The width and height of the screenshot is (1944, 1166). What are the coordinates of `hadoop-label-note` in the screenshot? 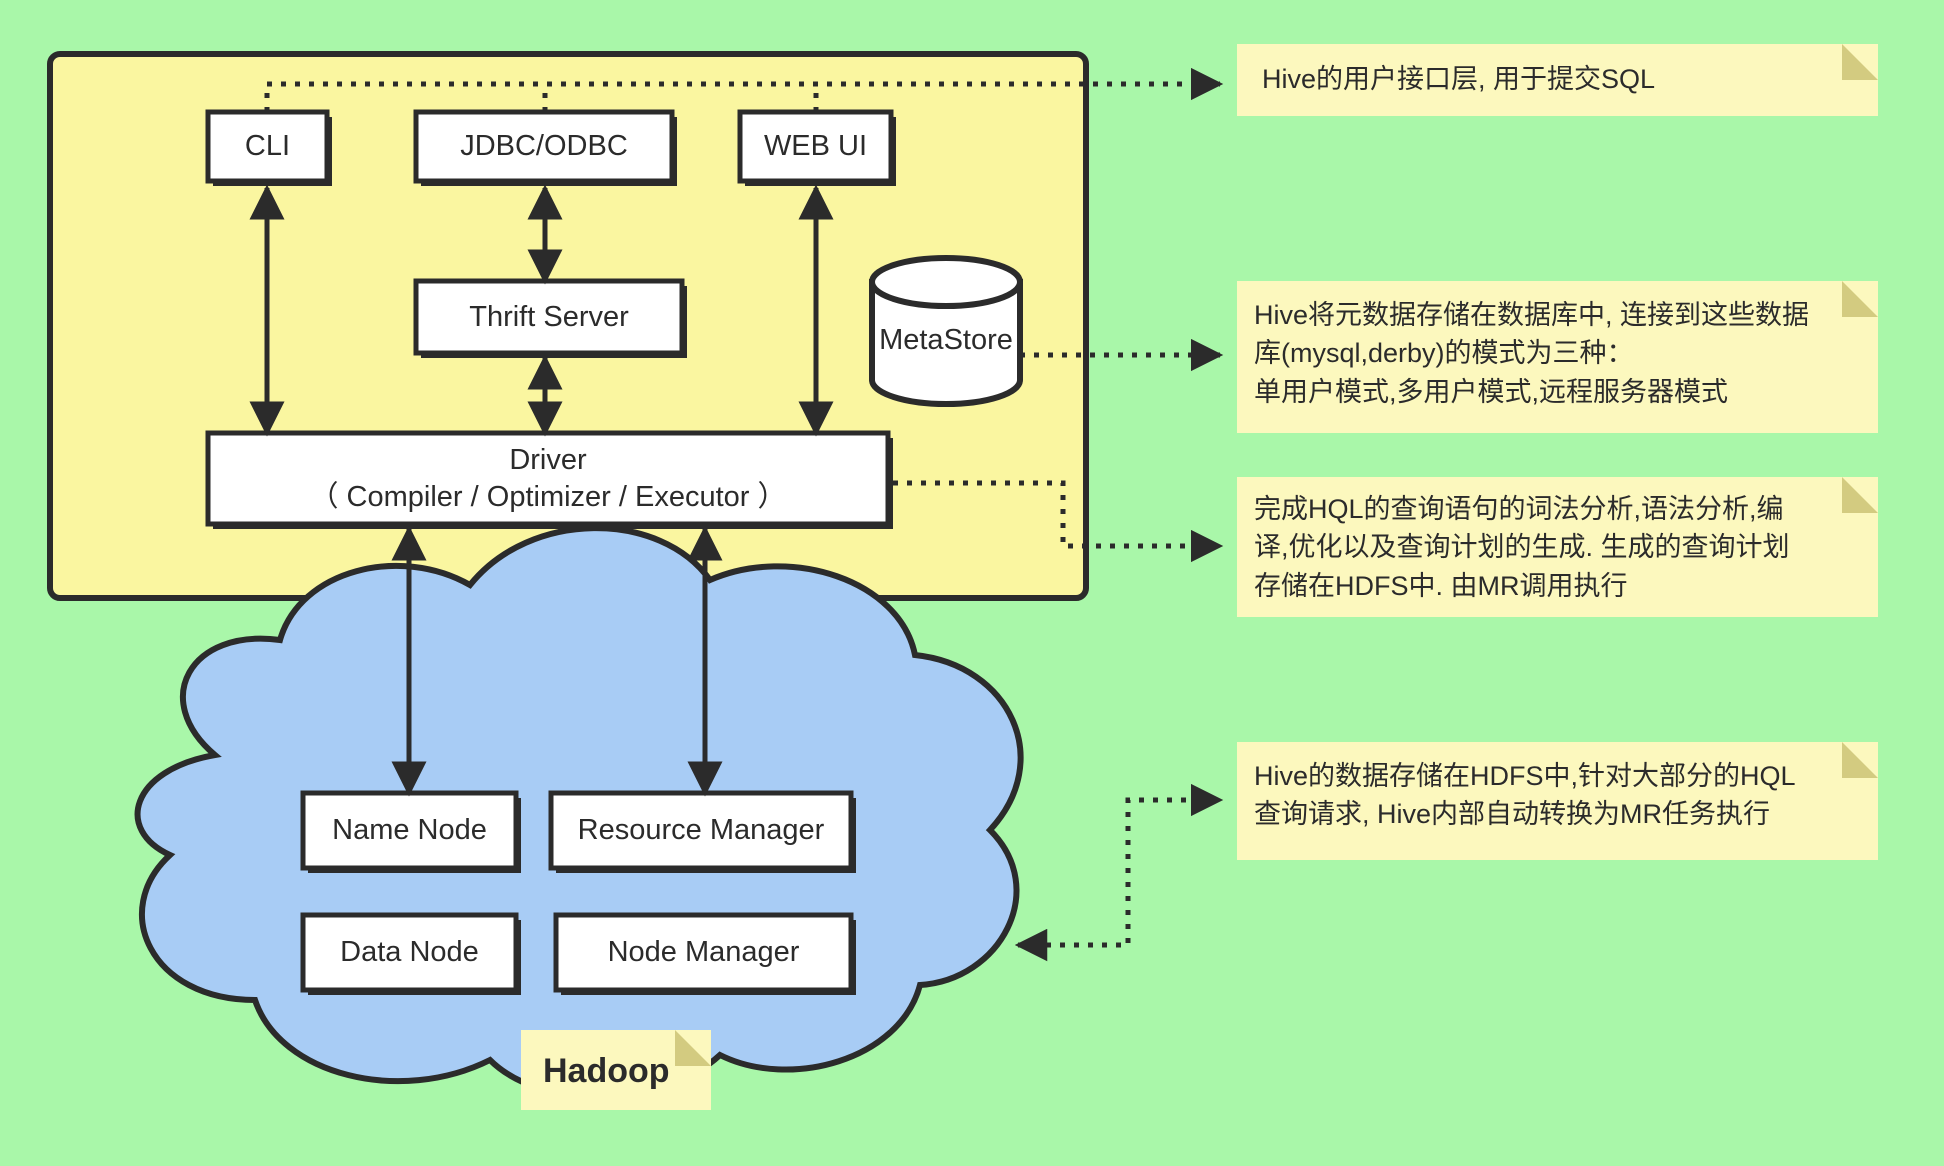 It's located at (616, 1070).